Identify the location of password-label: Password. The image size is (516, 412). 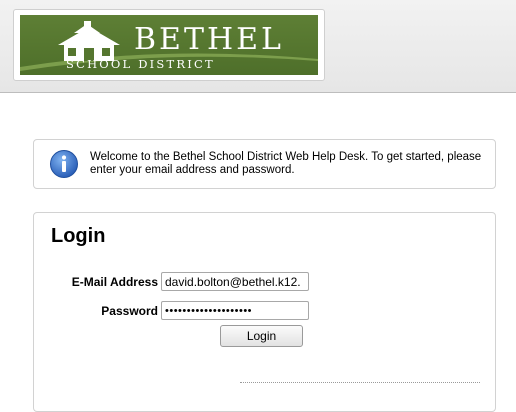
(129, 311).